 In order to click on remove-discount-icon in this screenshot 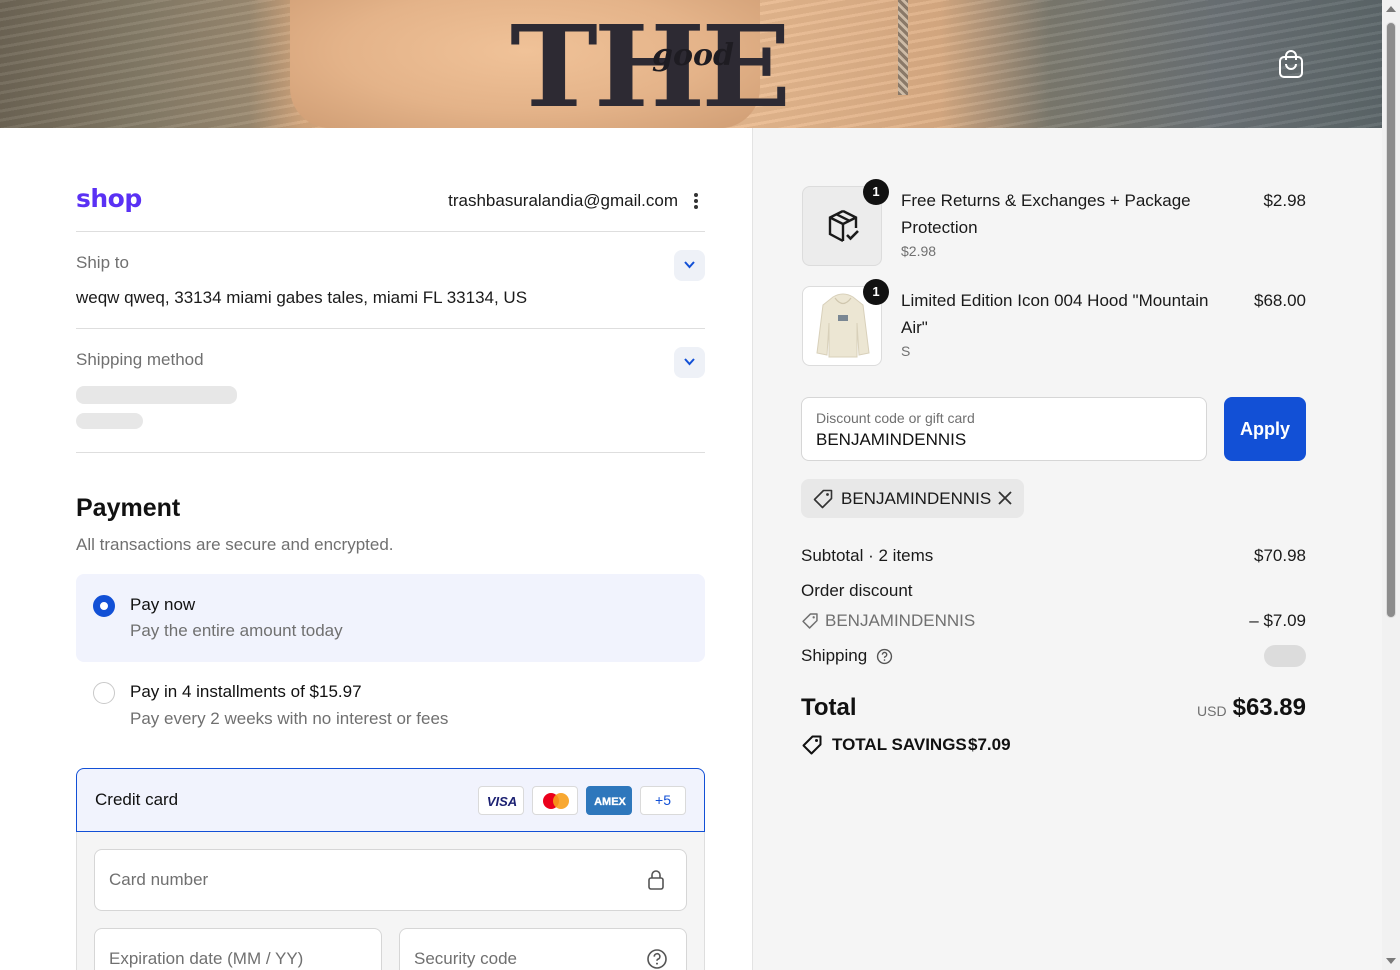, I will do `click(1005, 498)`.